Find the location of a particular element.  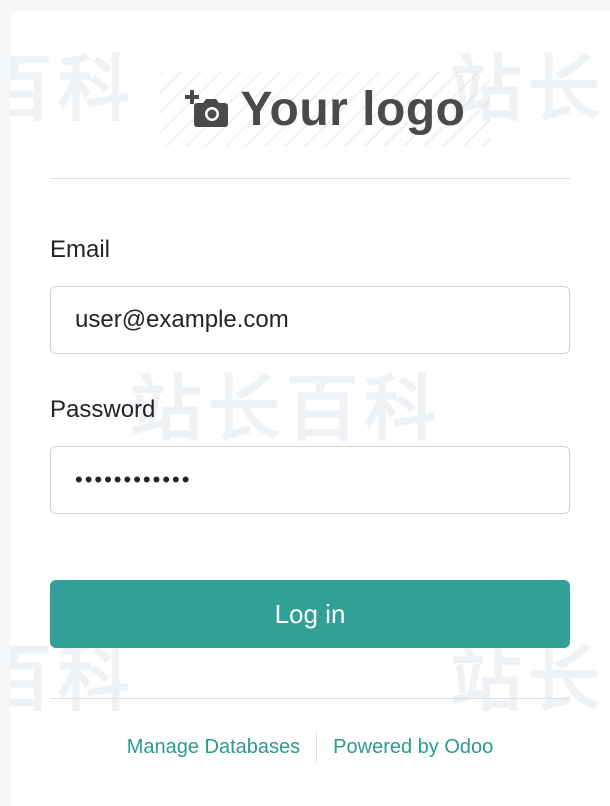

footer-separator is located at coordinates (317, 747).